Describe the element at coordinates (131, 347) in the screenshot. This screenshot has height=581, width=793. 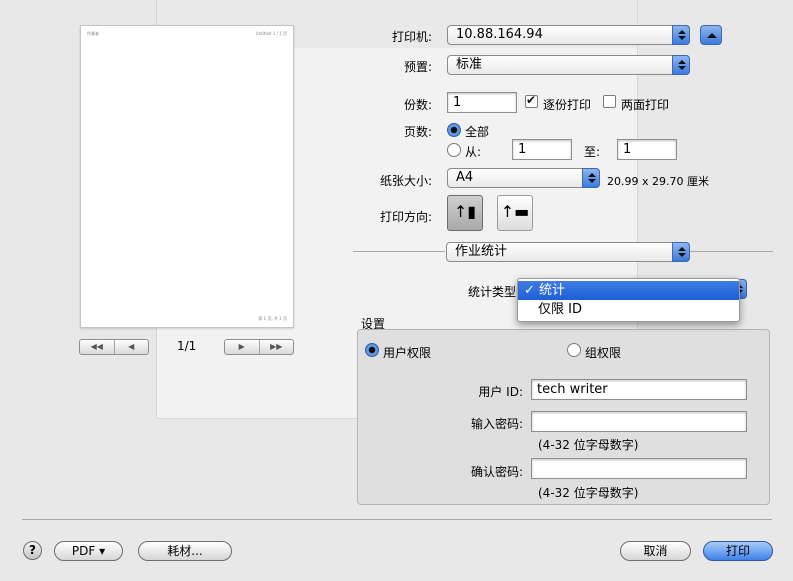
I see `prev-page-button: ◀` at that location.